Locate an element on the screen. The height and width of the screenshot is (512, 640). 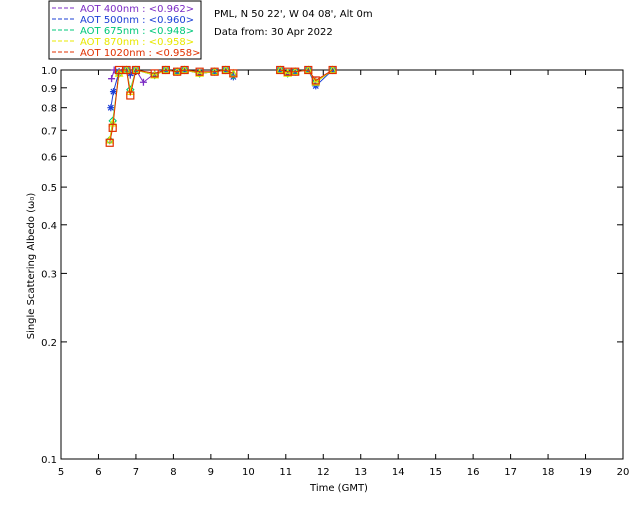
y-tick-label: 0.7 is located at coordinates (49, 131).